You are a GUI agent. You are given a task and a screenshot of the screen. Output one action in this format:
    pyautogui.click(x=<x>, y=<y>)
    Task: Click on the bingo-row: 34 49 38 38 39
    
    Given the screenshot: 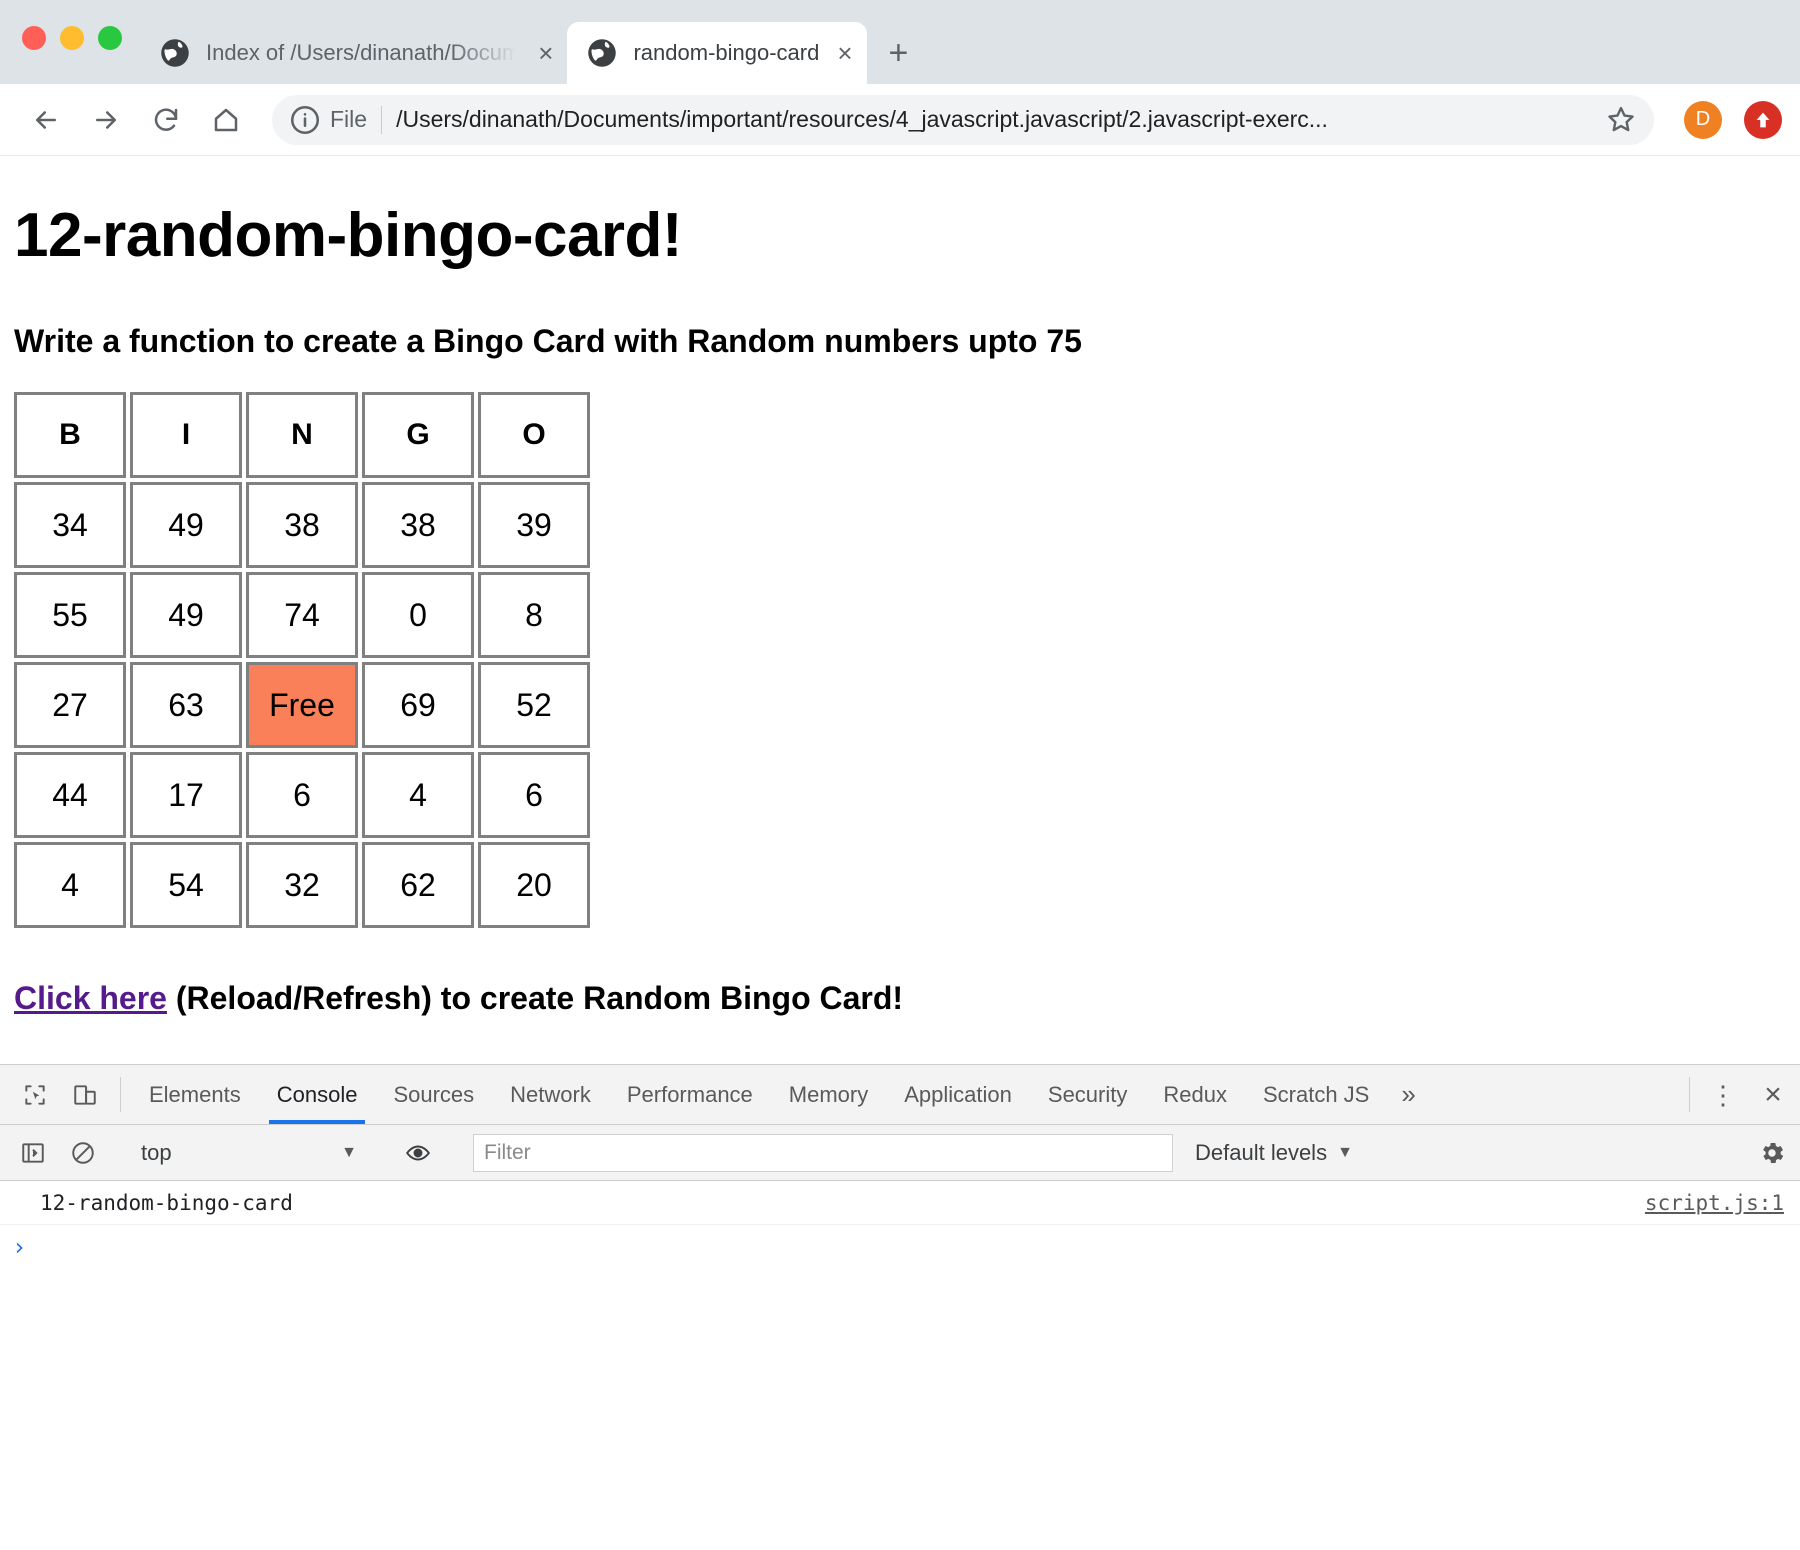 What is the action you would take?
    pyautogui.click(x=302, y=525)
    